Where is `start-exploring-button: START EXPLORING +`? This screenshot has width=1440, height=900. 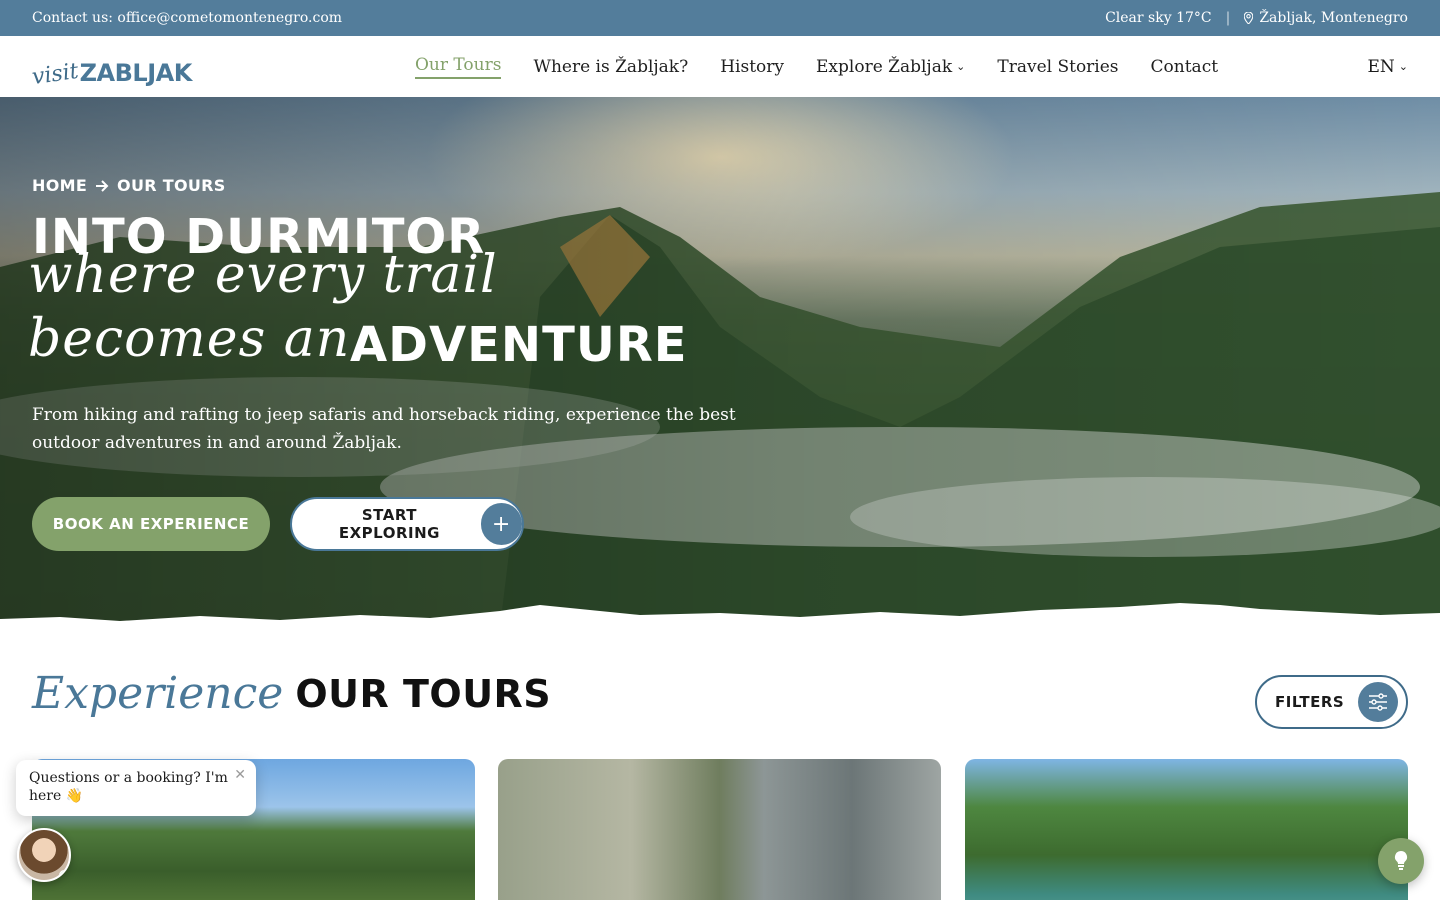
start-exploring-button: START EXPLORING + is located at coordinates (407, 524).